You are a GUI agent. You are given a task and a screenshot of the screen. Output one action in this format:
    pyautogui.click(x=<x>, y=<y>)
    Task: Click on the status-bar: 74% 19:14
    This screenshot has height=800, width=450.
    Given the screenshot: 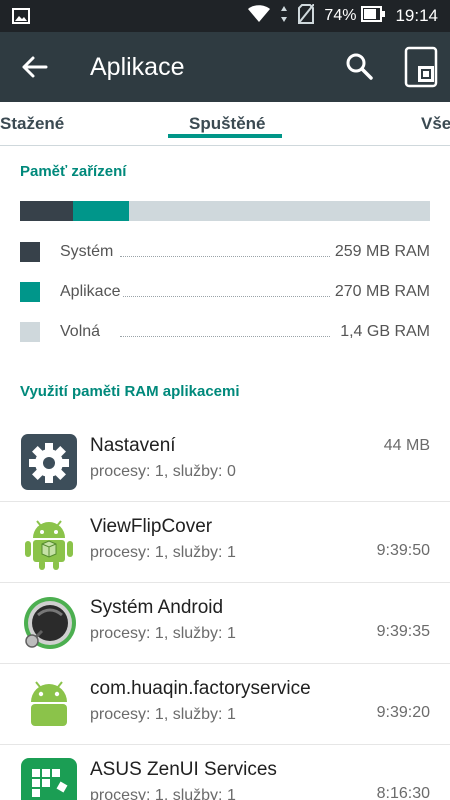 What is the action you would take?
    pyautogui.click(x=225, y=16)
    